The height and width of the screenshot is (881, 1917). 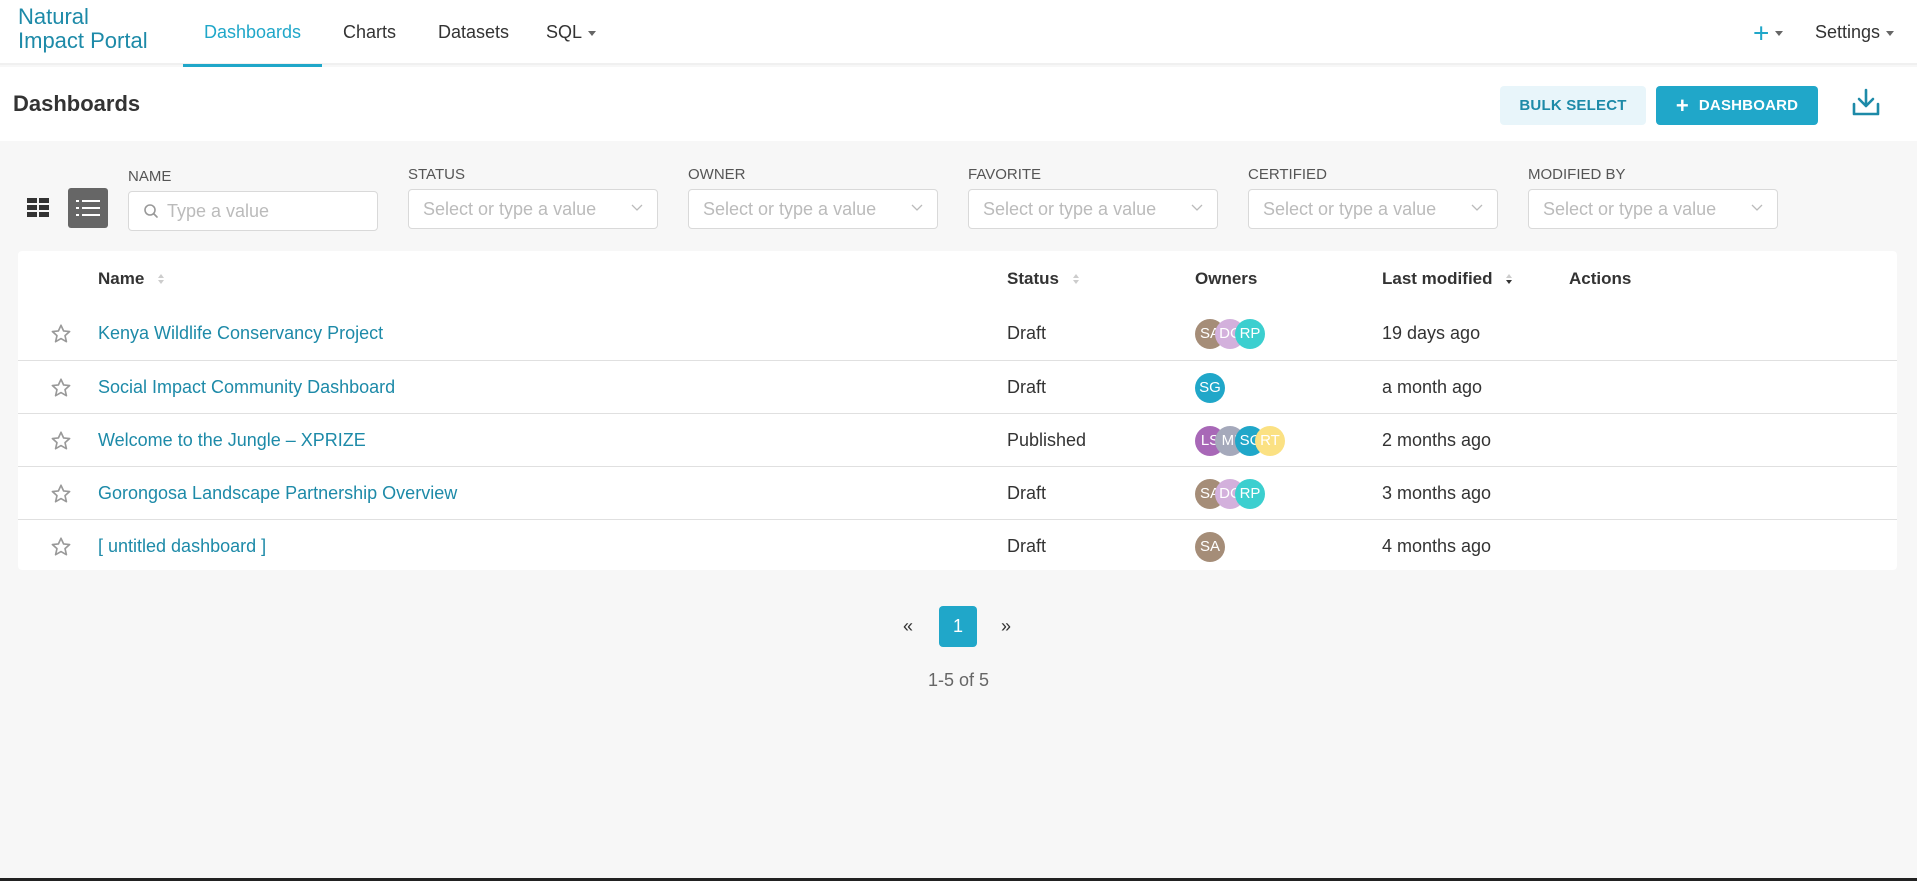 I want to click on name-search-input: Type a value, so click(x=253, y=211).